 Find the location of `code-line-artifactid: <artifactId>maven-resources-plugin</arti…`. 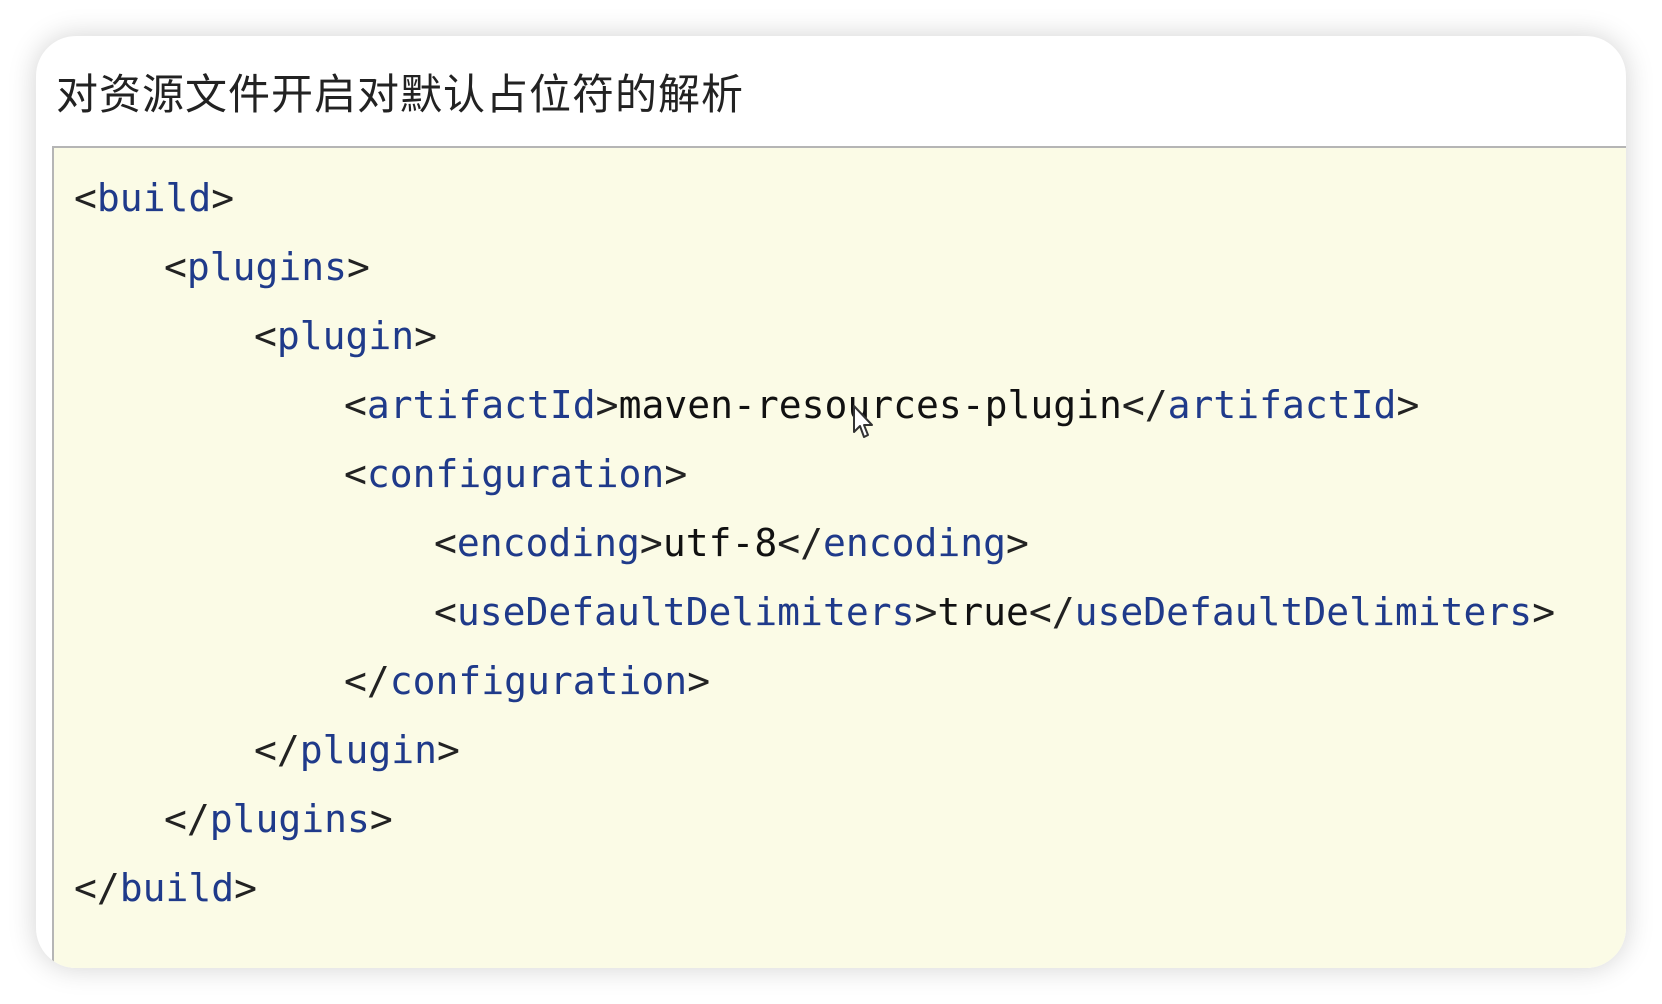

code-line-artifactid: <artifactId>maven-resources-plugin</arti… is located at coordinates (881, 405).